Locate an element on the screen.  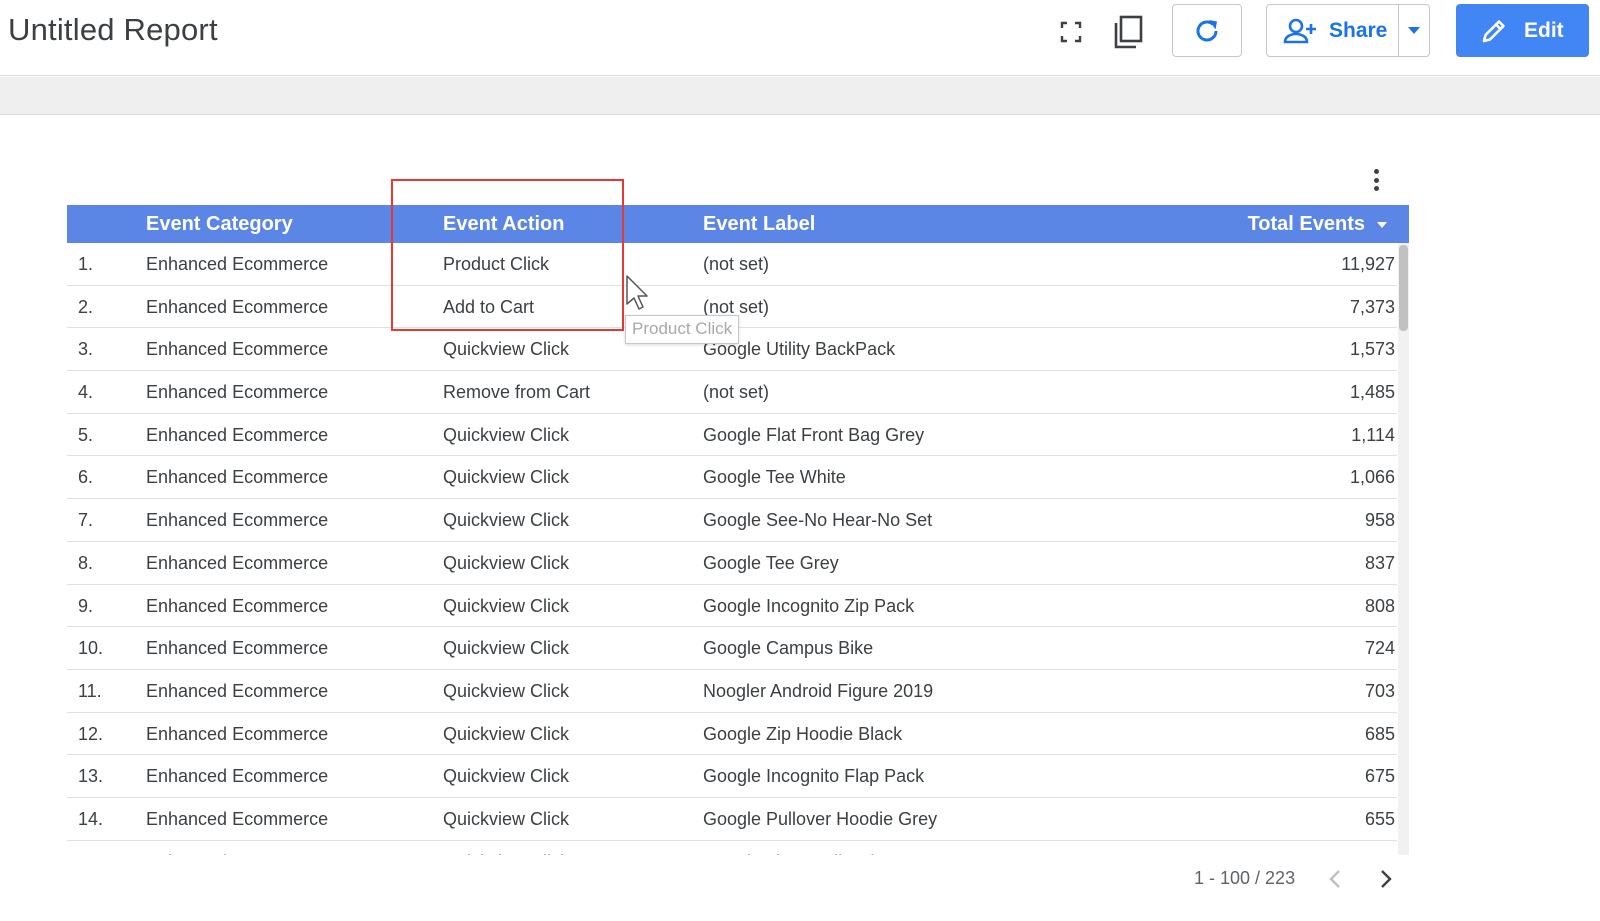
table-scrollbar is located at coordinates (1403, 549).